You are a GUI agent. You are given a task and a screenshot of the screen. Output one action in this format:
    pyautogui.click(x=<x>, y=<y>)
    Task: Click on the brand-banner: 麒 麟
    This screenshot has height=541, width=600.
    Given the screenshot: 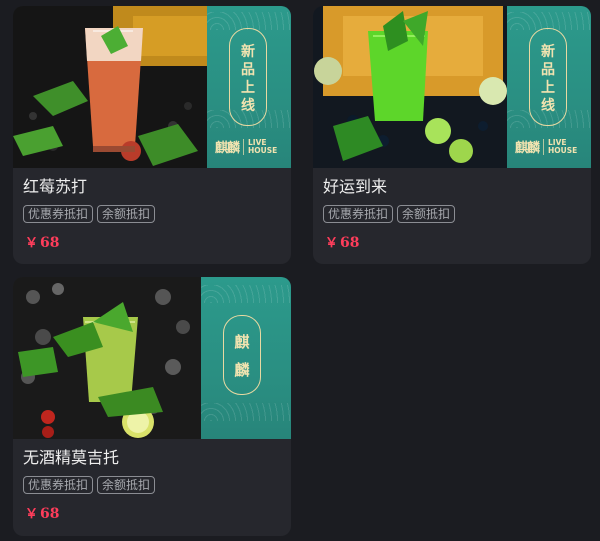 What is the action you would take?
    pyautogui.click(x=246, y=358)
    